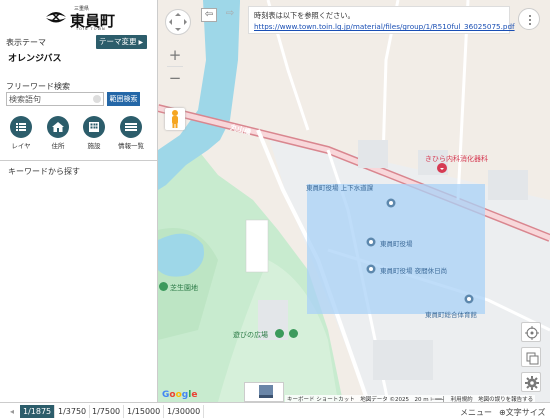 The width and height of the screenshot is (550, 419). Describe the element at coordinates (35, 59) in the screenshot. I see `theme-name: オレンジバス` at that location.